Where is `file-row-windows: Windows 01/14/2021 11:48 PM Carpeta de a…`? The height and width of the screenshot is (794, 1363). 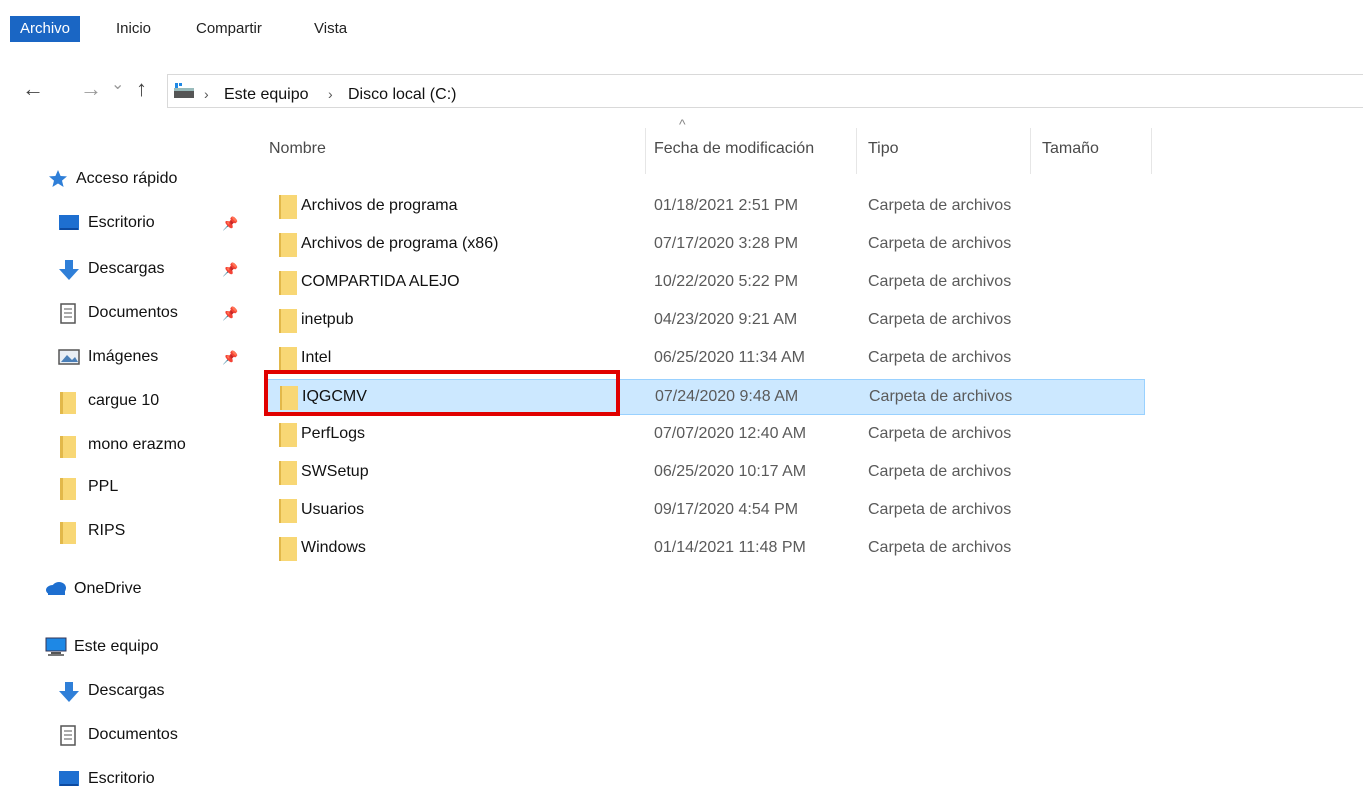 file-row-windows: Windows 01/14/2021 11:48 PM Carpeta de a… is located at coordinates (705, 549).